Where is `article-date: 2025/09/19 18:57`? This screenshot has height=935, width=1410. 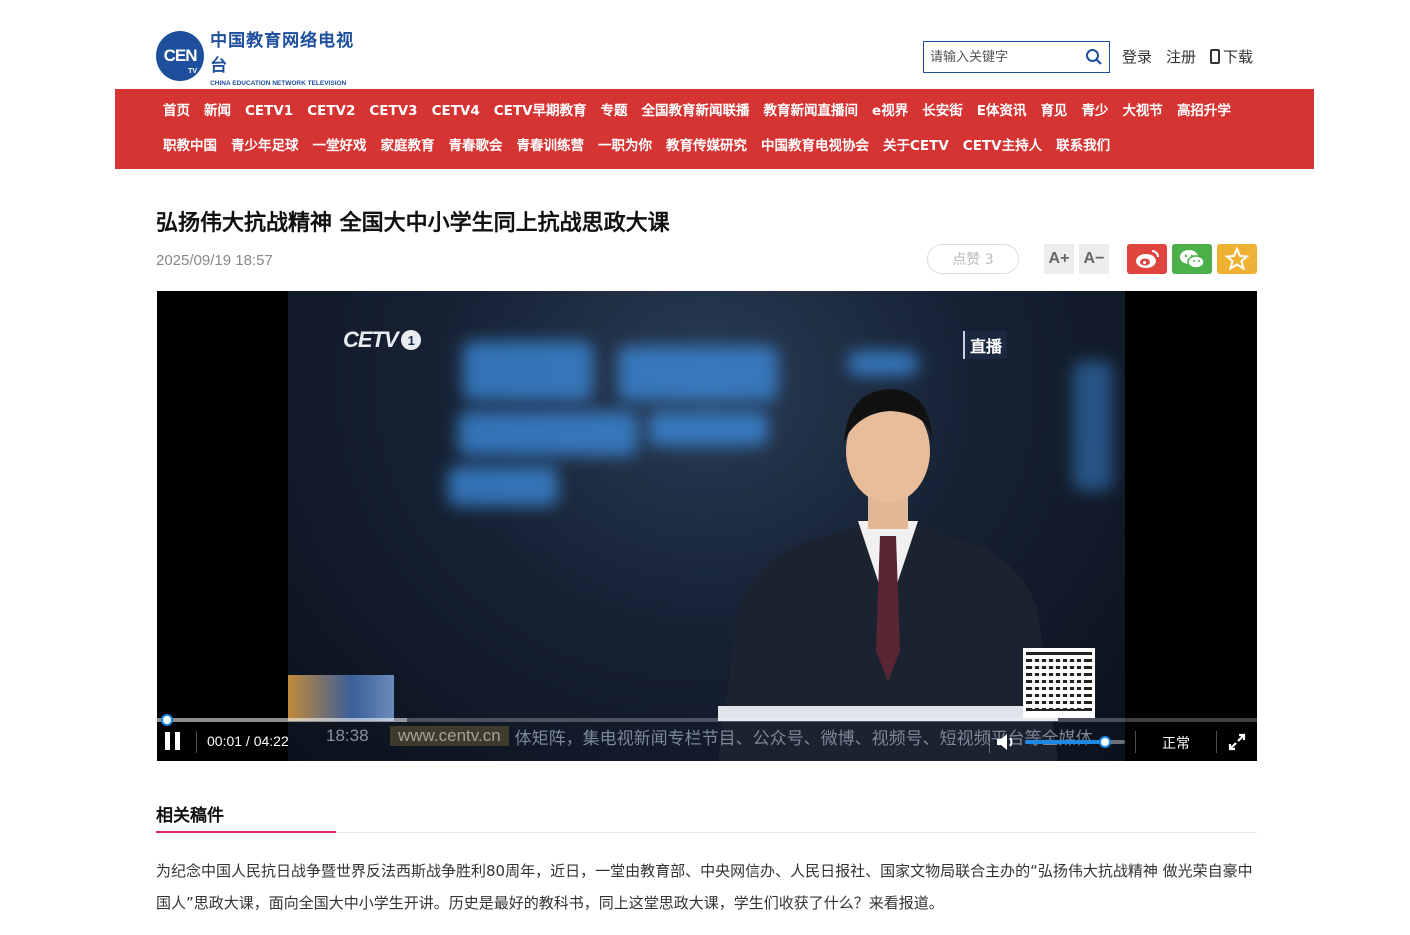 article-date: 2025/09/19 18:57 is located at coordinates (214, 260).